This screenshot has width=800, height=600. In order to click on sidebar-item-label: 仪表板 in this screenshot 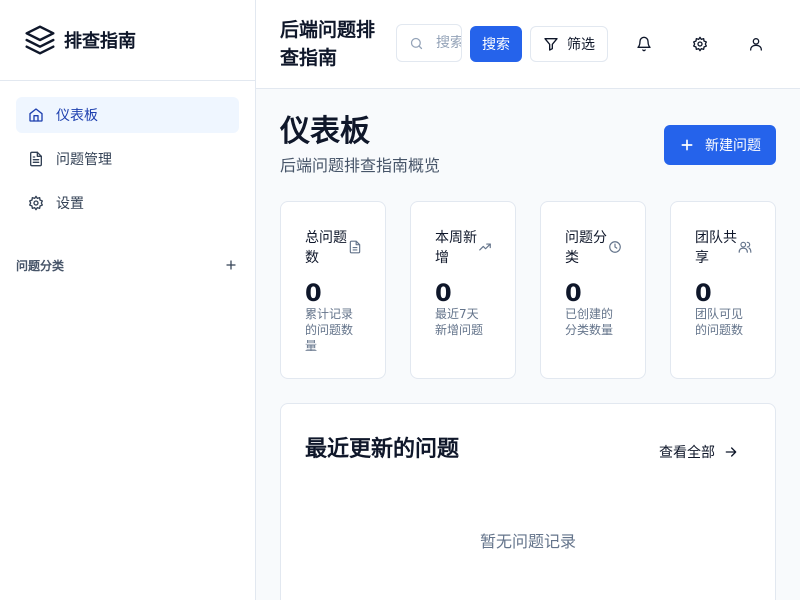, I will do `click(77, 116)`.